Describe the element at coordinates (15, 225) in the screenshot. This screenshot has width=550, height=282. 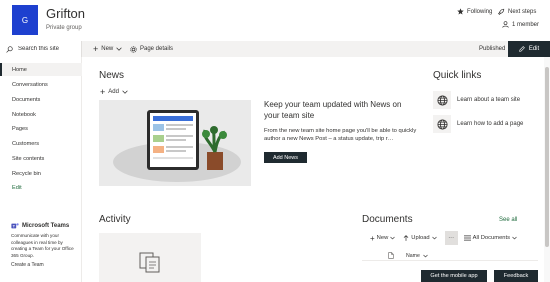
I see `teams-icon: T` at that location.